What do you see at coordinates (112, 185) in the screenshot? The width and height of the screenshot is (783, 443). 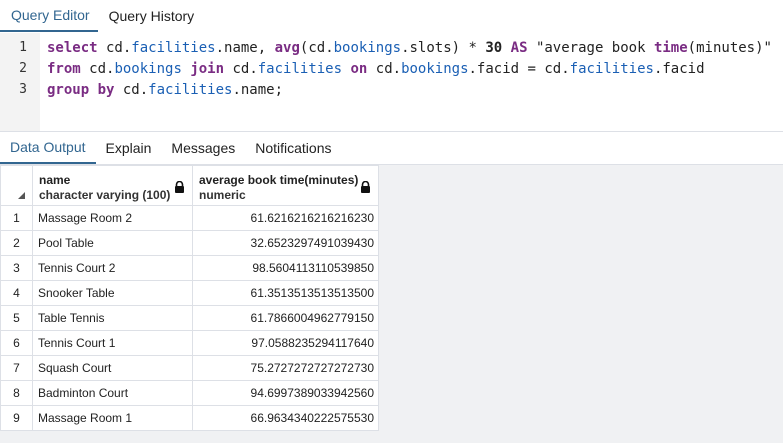 I see `column-header-name: name character varying (100)` at bounding box center [112, 185].